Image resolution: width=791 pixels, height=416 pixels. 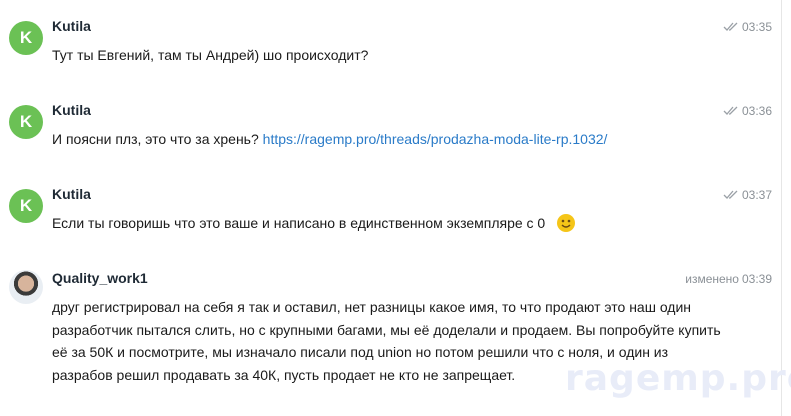 I want to click on scrollbar-divider, so click(x=781, y=208).